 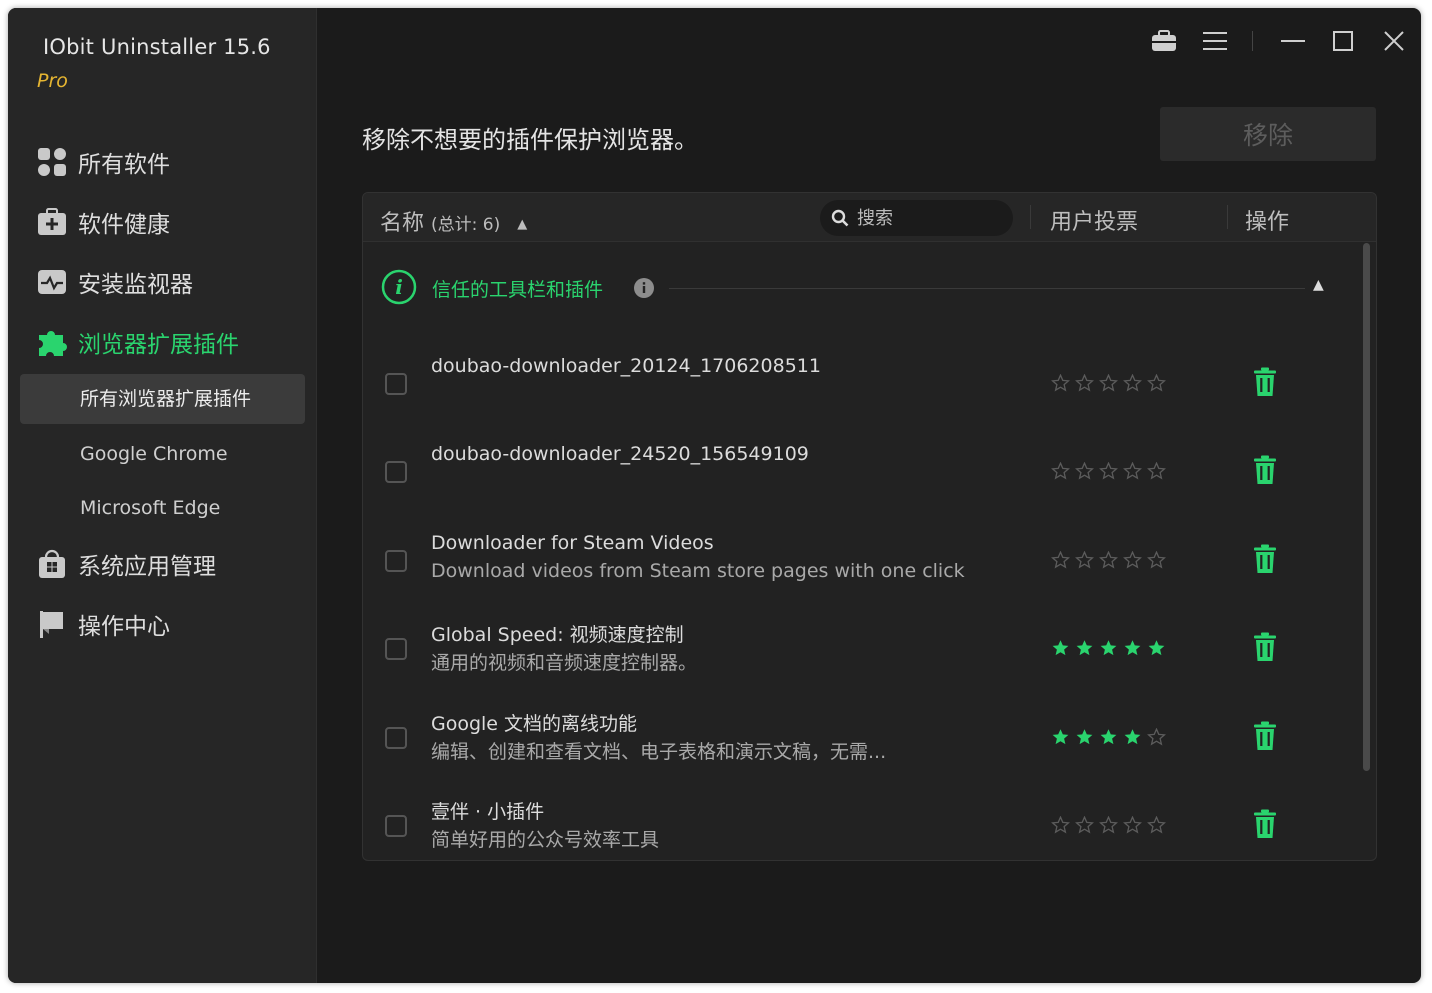 I want to click on collapse-caret-icon: ▲, so click(x=1318, y=285).